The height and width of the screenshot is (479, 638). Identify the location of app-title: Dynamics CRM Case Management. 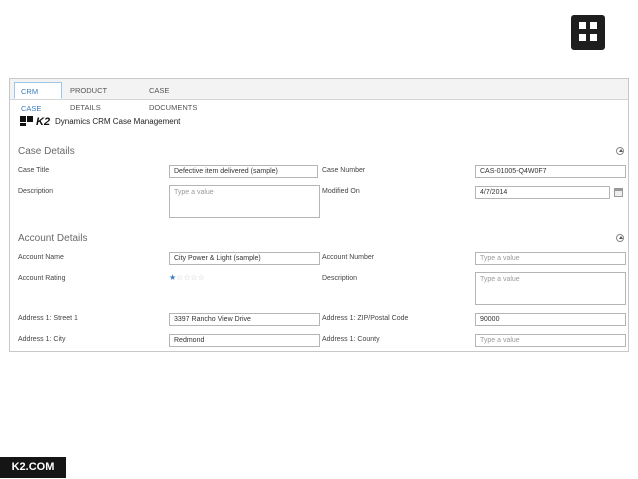
(118, 121).